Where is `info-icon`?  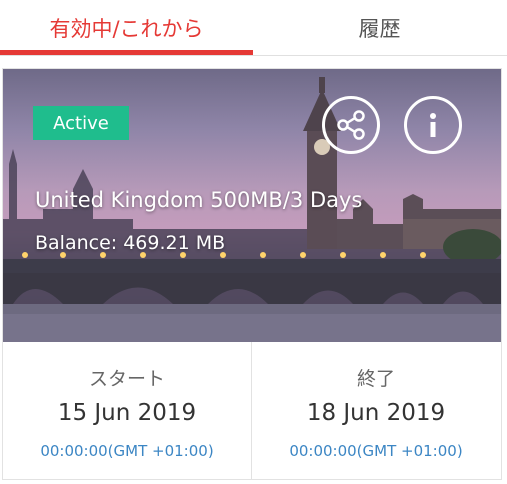 info-icon is located at coordinates (433, 125).